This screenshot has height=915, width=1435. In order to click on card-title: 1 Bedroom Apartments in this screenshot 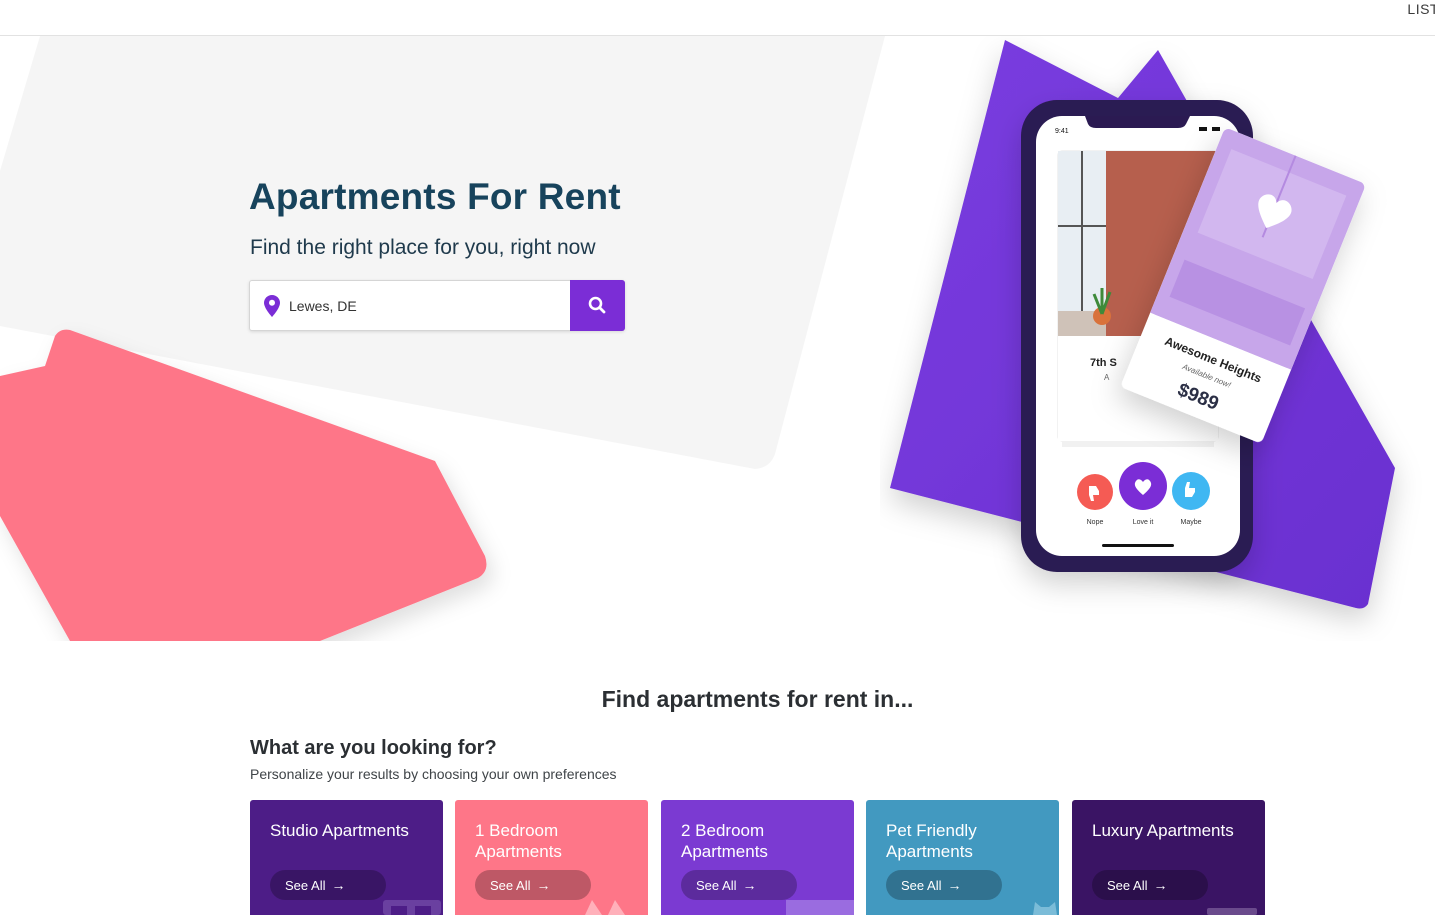, I will do `click(518, 841)`.